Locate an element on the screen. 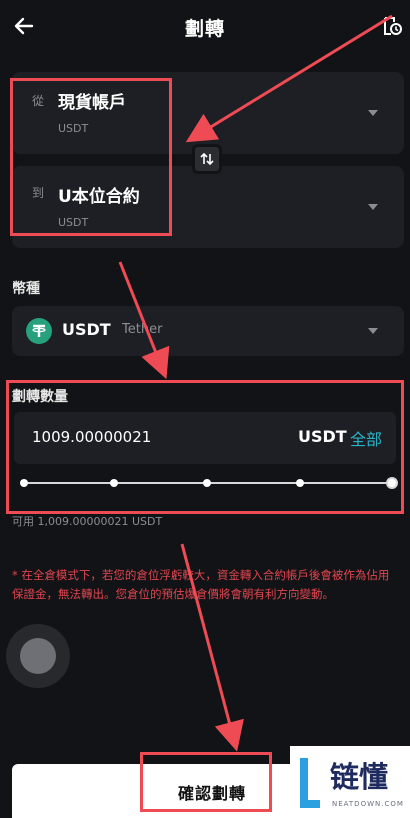 The image size is (410, 818). amount-unit: USDT is located at coordinates (322, 436).